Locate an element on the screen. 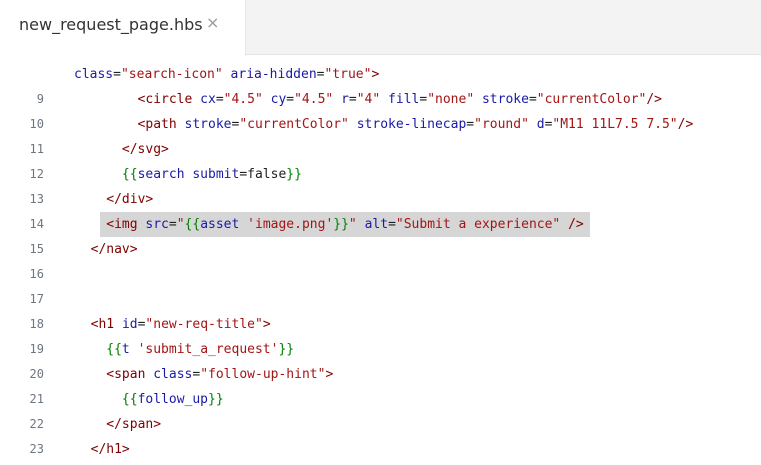 The image size is (761, 465). code-token: 'submit_a_request' is located at coordinates (208, 349).